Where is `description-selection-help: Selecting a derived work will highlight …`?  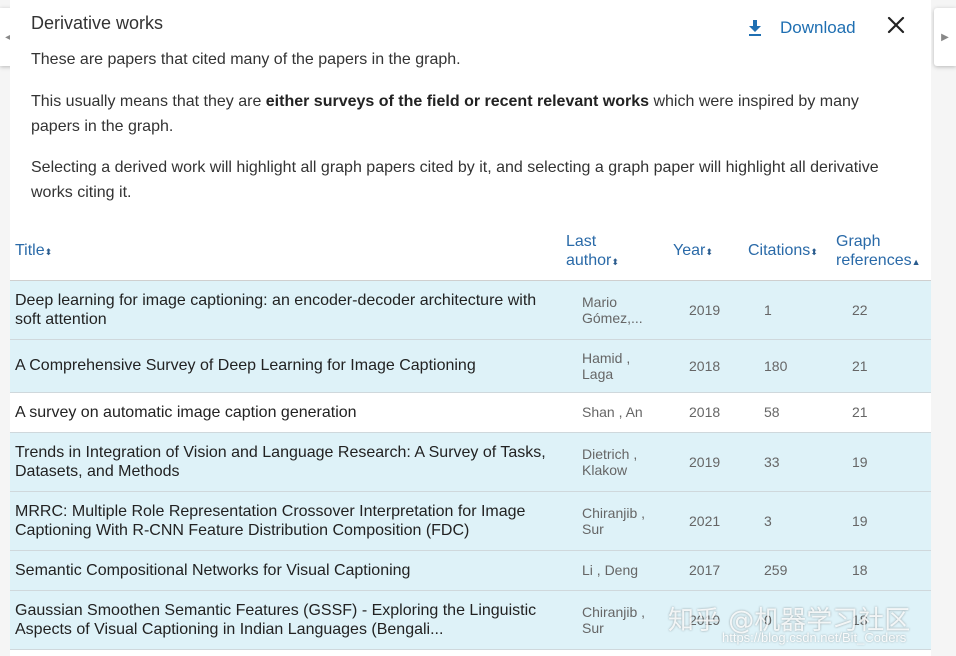 description-selection-help: Selecting a derived work will highlight … is located at coordinates (455, 180).